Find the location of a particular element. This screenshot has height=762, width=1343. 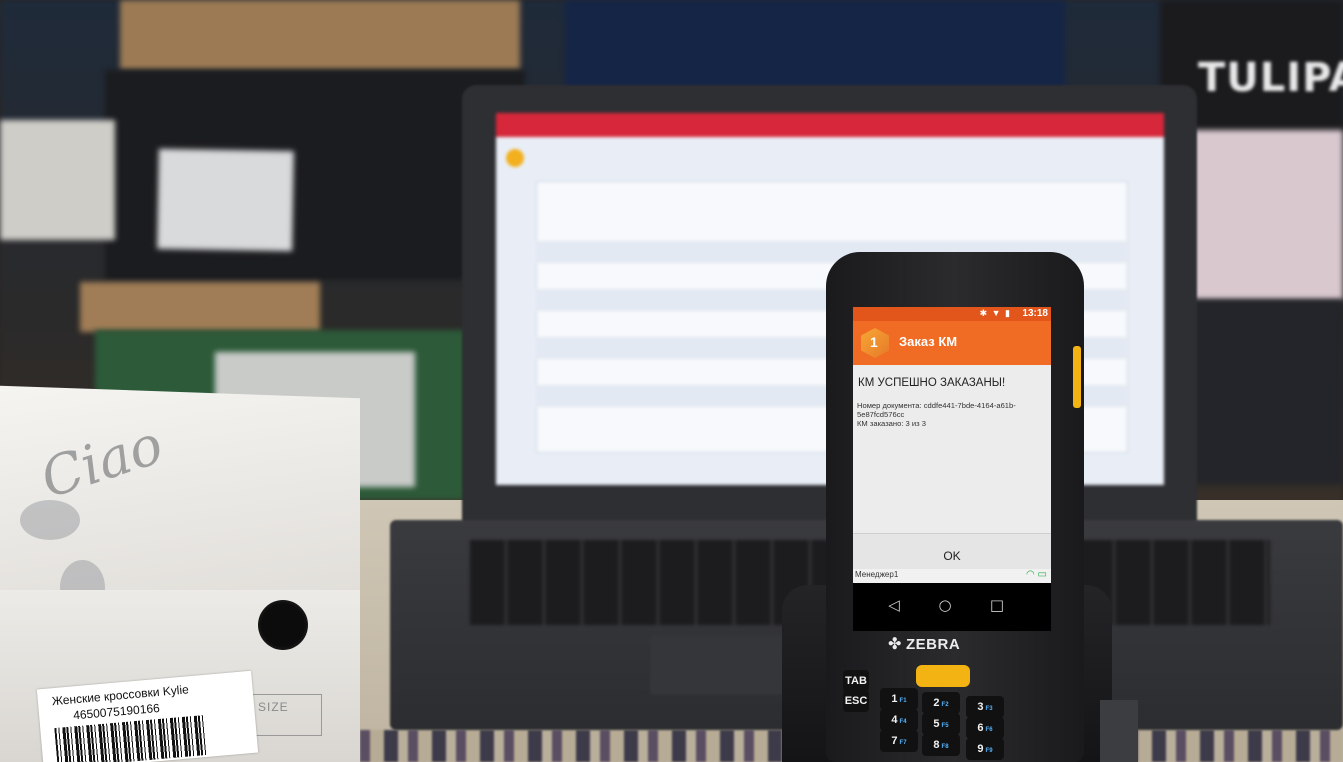

key-5: 5 F5 is located at coordinates (941, 724).